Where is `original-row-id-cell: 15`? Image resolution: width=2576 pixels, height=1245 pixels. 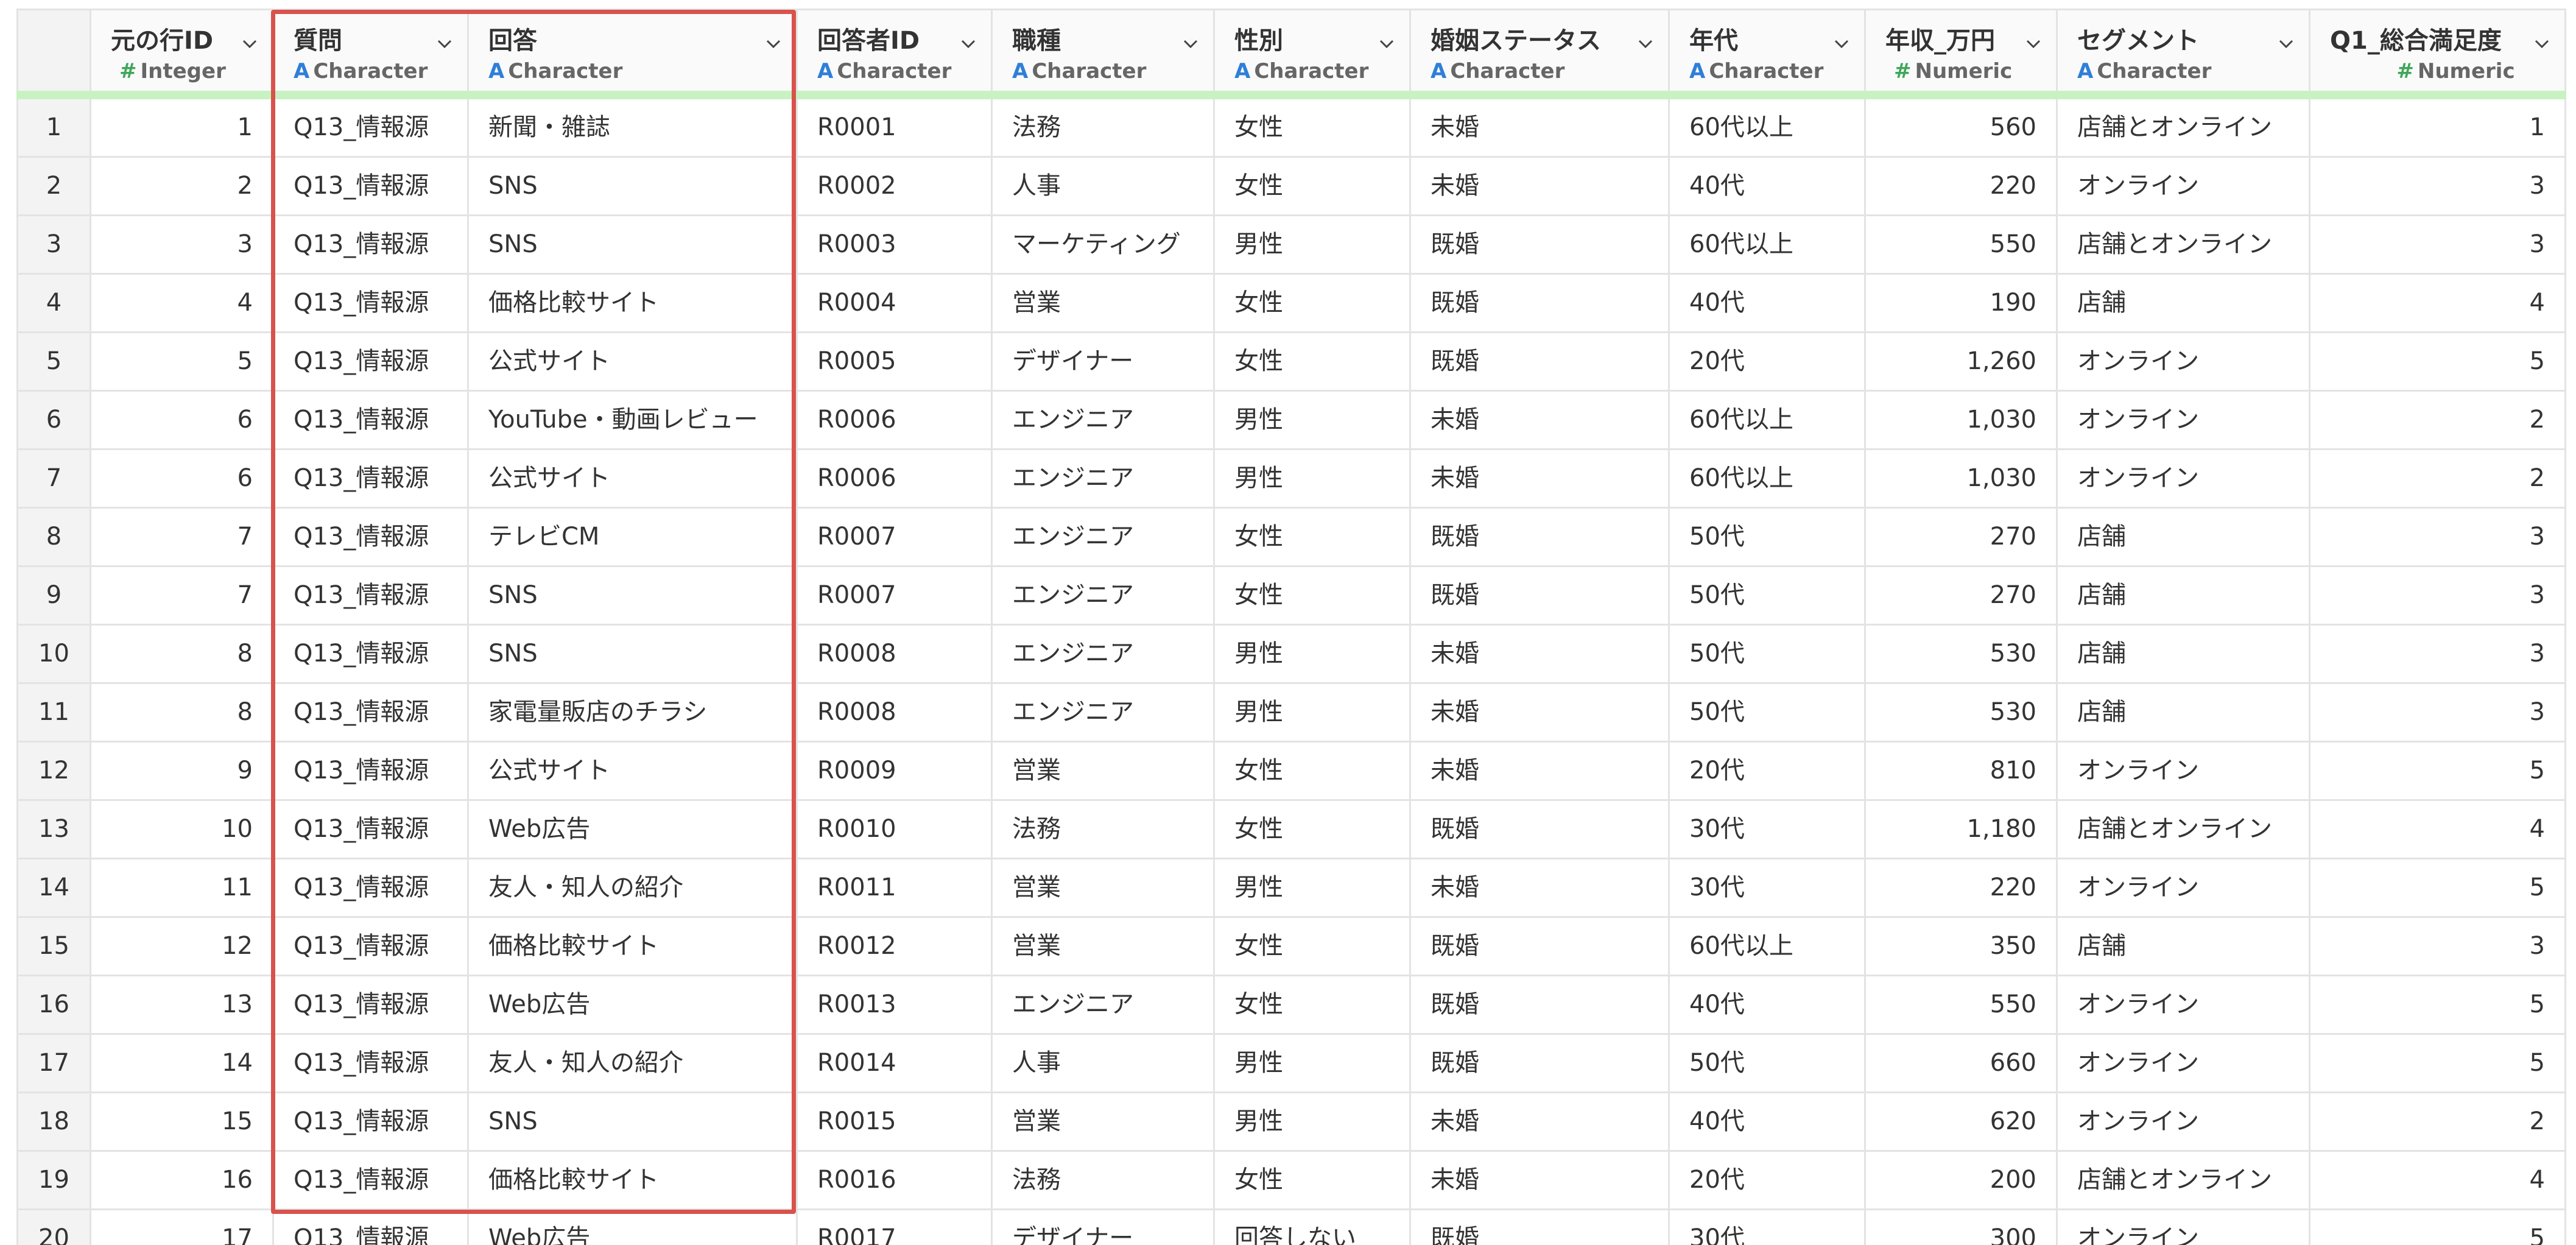 original-row-id-cell: 15 is located at coordinates (182, 1121).